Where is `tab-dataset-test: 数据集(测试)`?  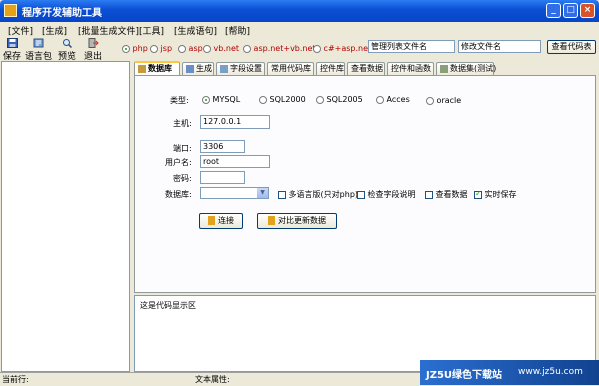 tab-dataset-test: 数据集(测试) is located at coordinates (466, 69).